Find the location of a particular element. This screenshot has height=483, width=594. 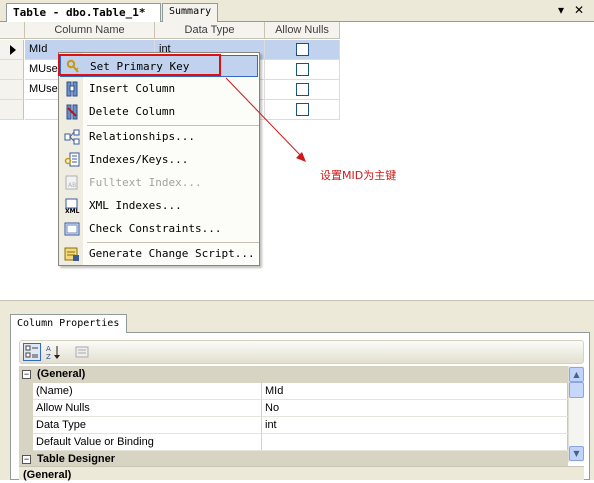

scroll-down-icon: ▼ is located at coordinates (576, 453).